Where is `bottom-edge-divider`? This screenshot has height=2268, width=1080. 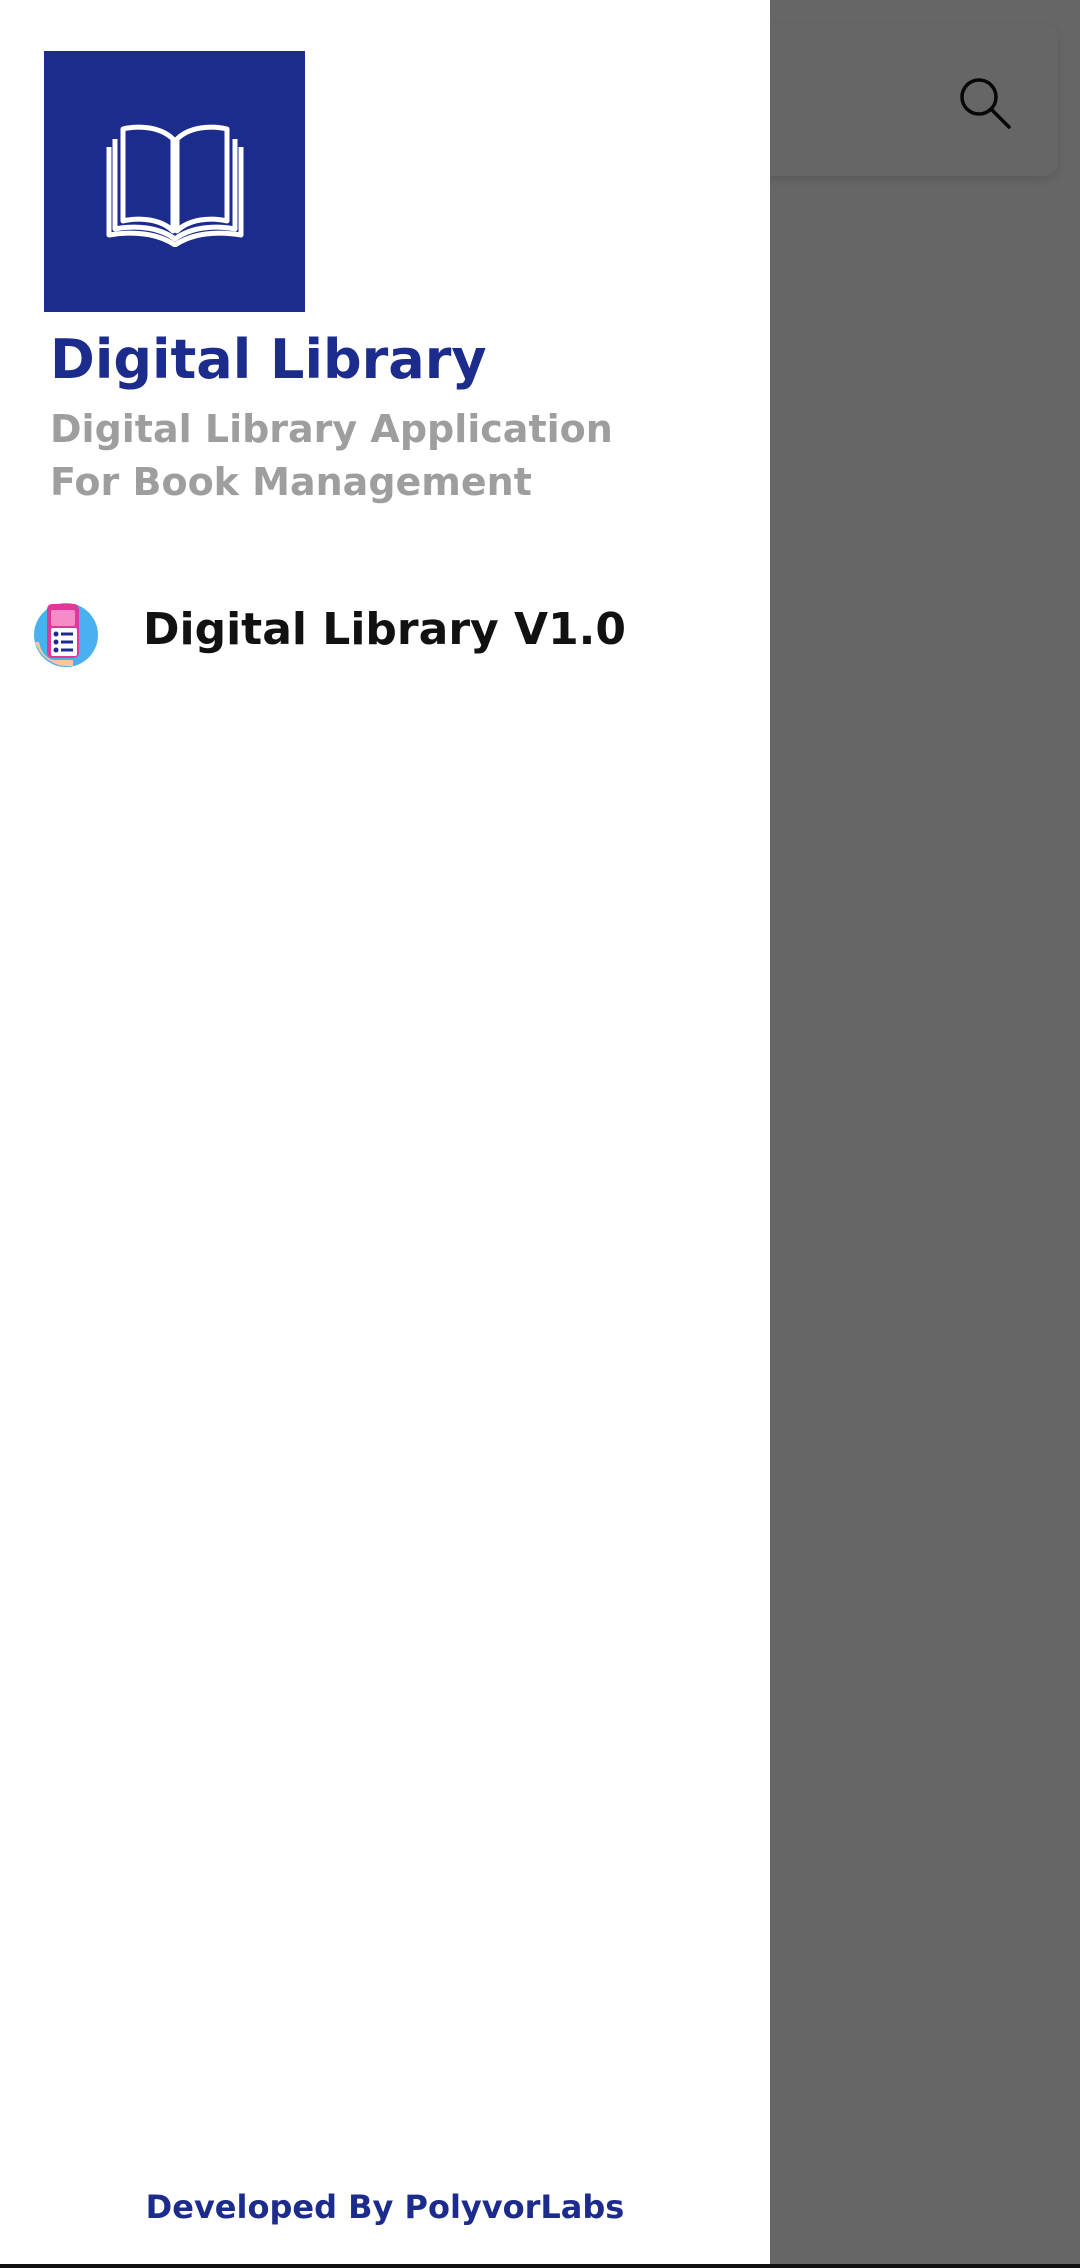 bottom-edge-divider is located at coordinates (540, 2266).